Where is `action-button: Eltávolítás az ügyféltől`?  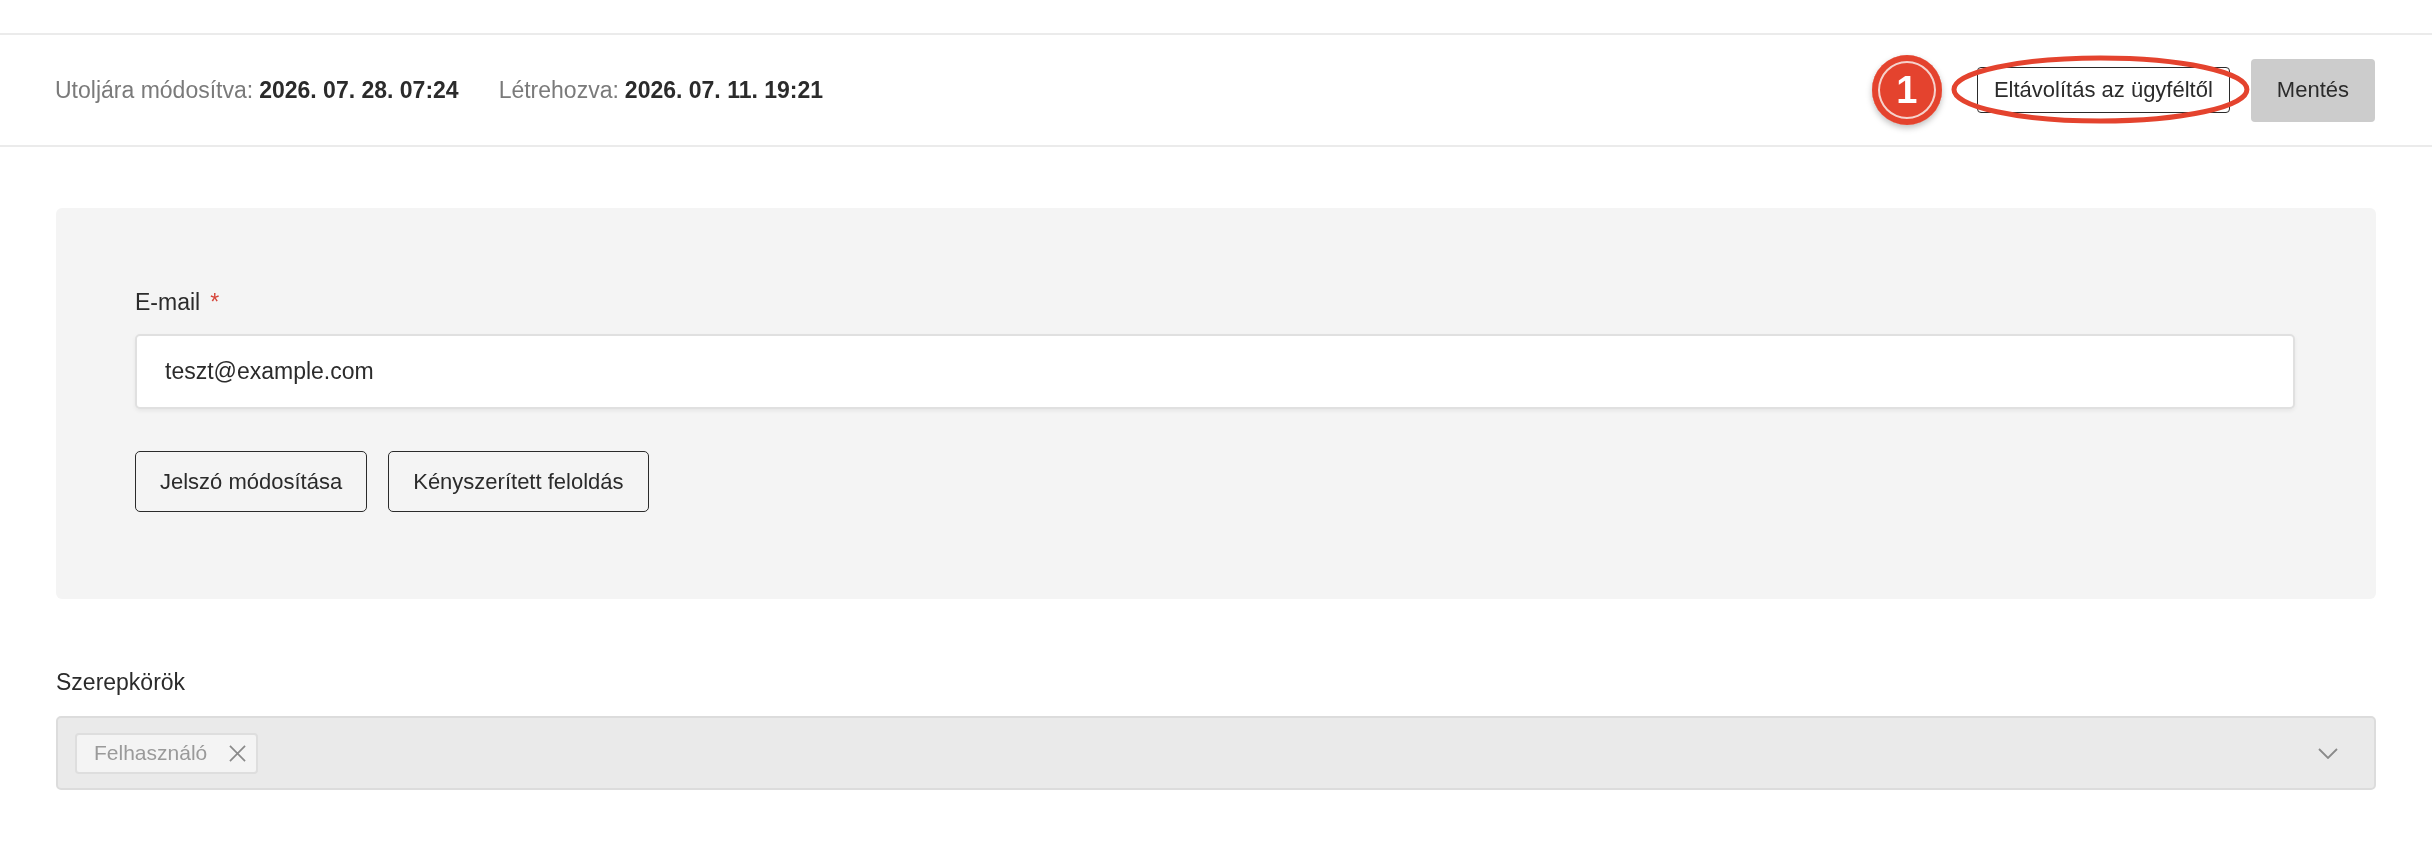 action-button: Eltávolítás az ügyféltől is located at coordinates (2103, 90).